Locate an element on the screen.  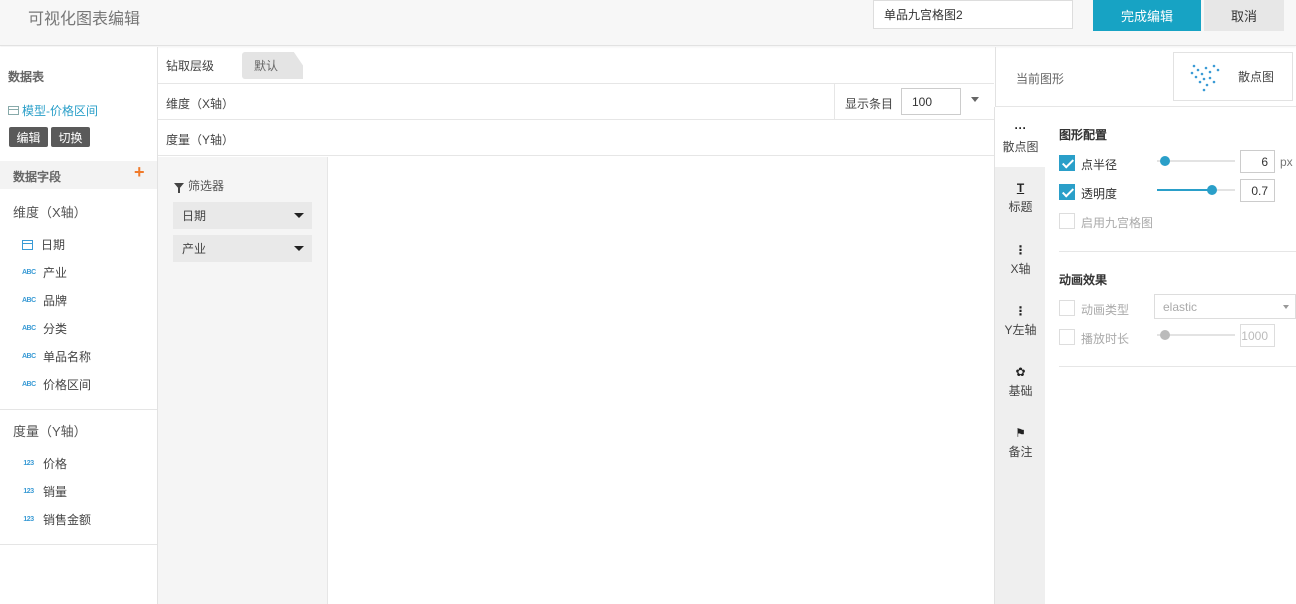
fields-header: 数据字段 + is located at coordinates (78, 175).